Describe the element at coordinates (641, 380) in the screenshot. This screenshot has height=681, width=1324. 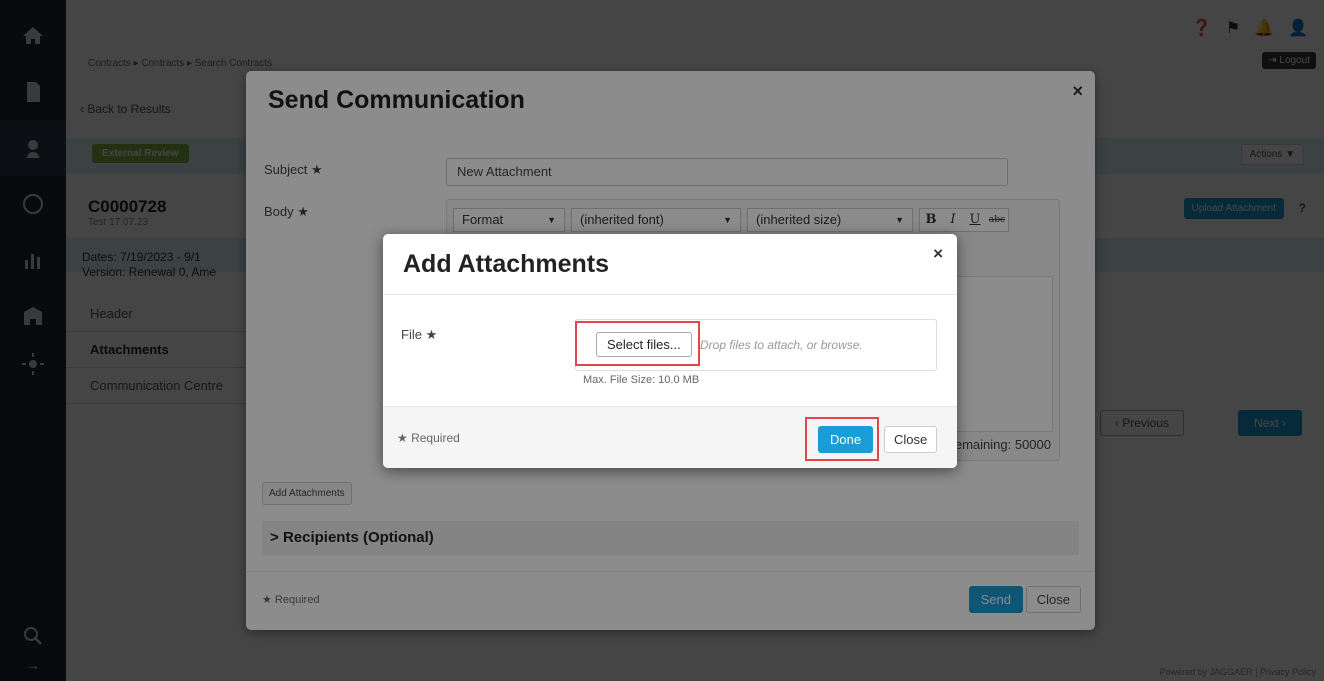
I see `max-file-size: Max. File Size: 10.0 MB` at that location.